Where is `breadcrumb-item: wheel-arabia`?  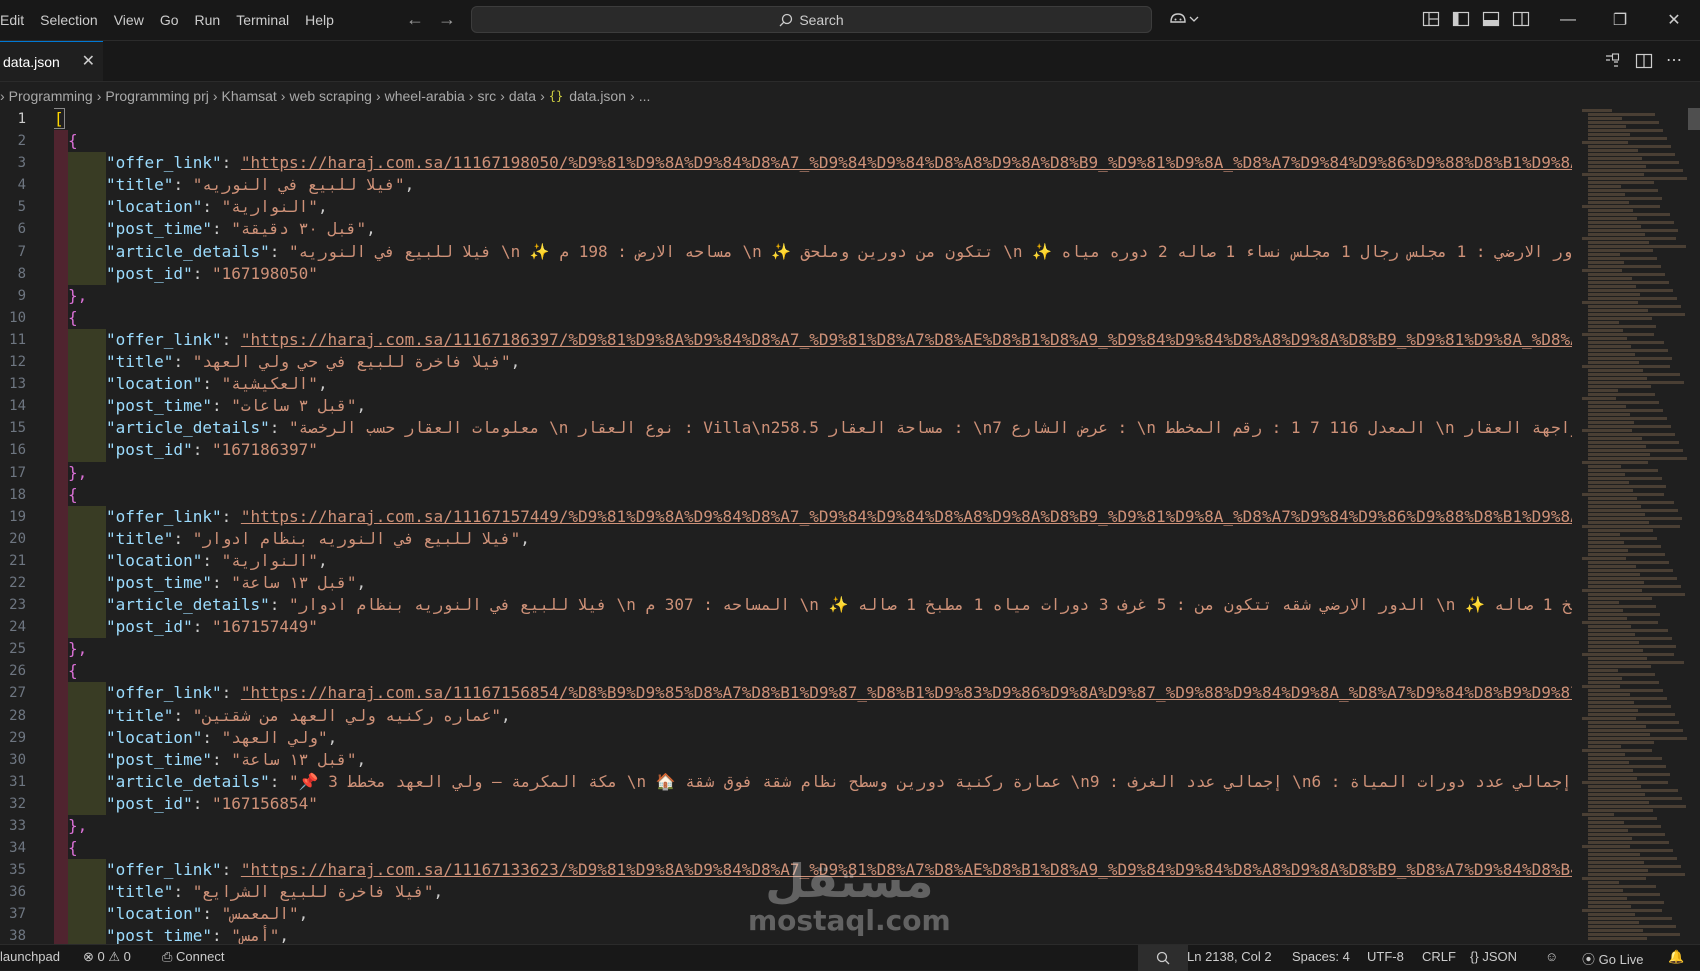 breadcrumb-item: wheel-arabia is located at coordinates (425, 96).